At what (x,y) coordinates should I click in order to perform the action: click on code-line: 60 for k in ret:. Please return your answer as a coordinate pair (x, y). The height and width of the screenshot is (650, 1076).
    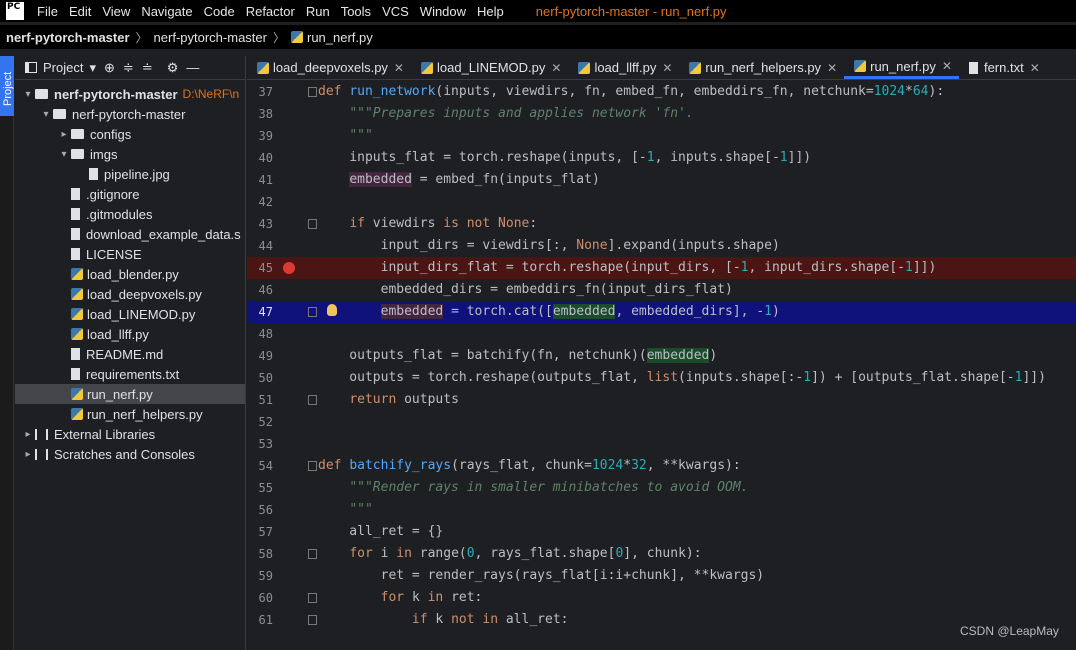
    Looking at the image, I should click on (661, 598).